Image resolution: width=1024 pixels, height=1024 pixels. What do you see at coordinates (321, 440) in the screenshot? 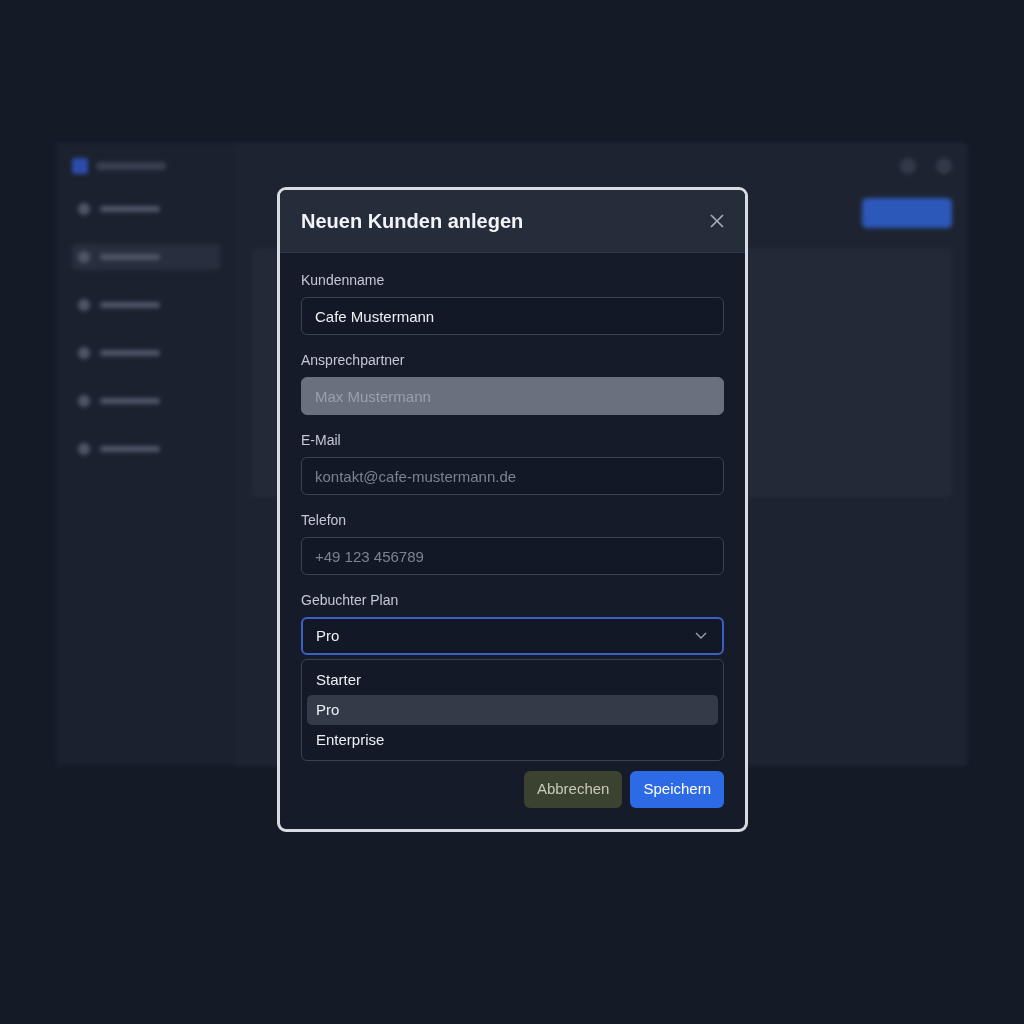
I see `field-label: E-Mail` at bounding box center [321, 440].